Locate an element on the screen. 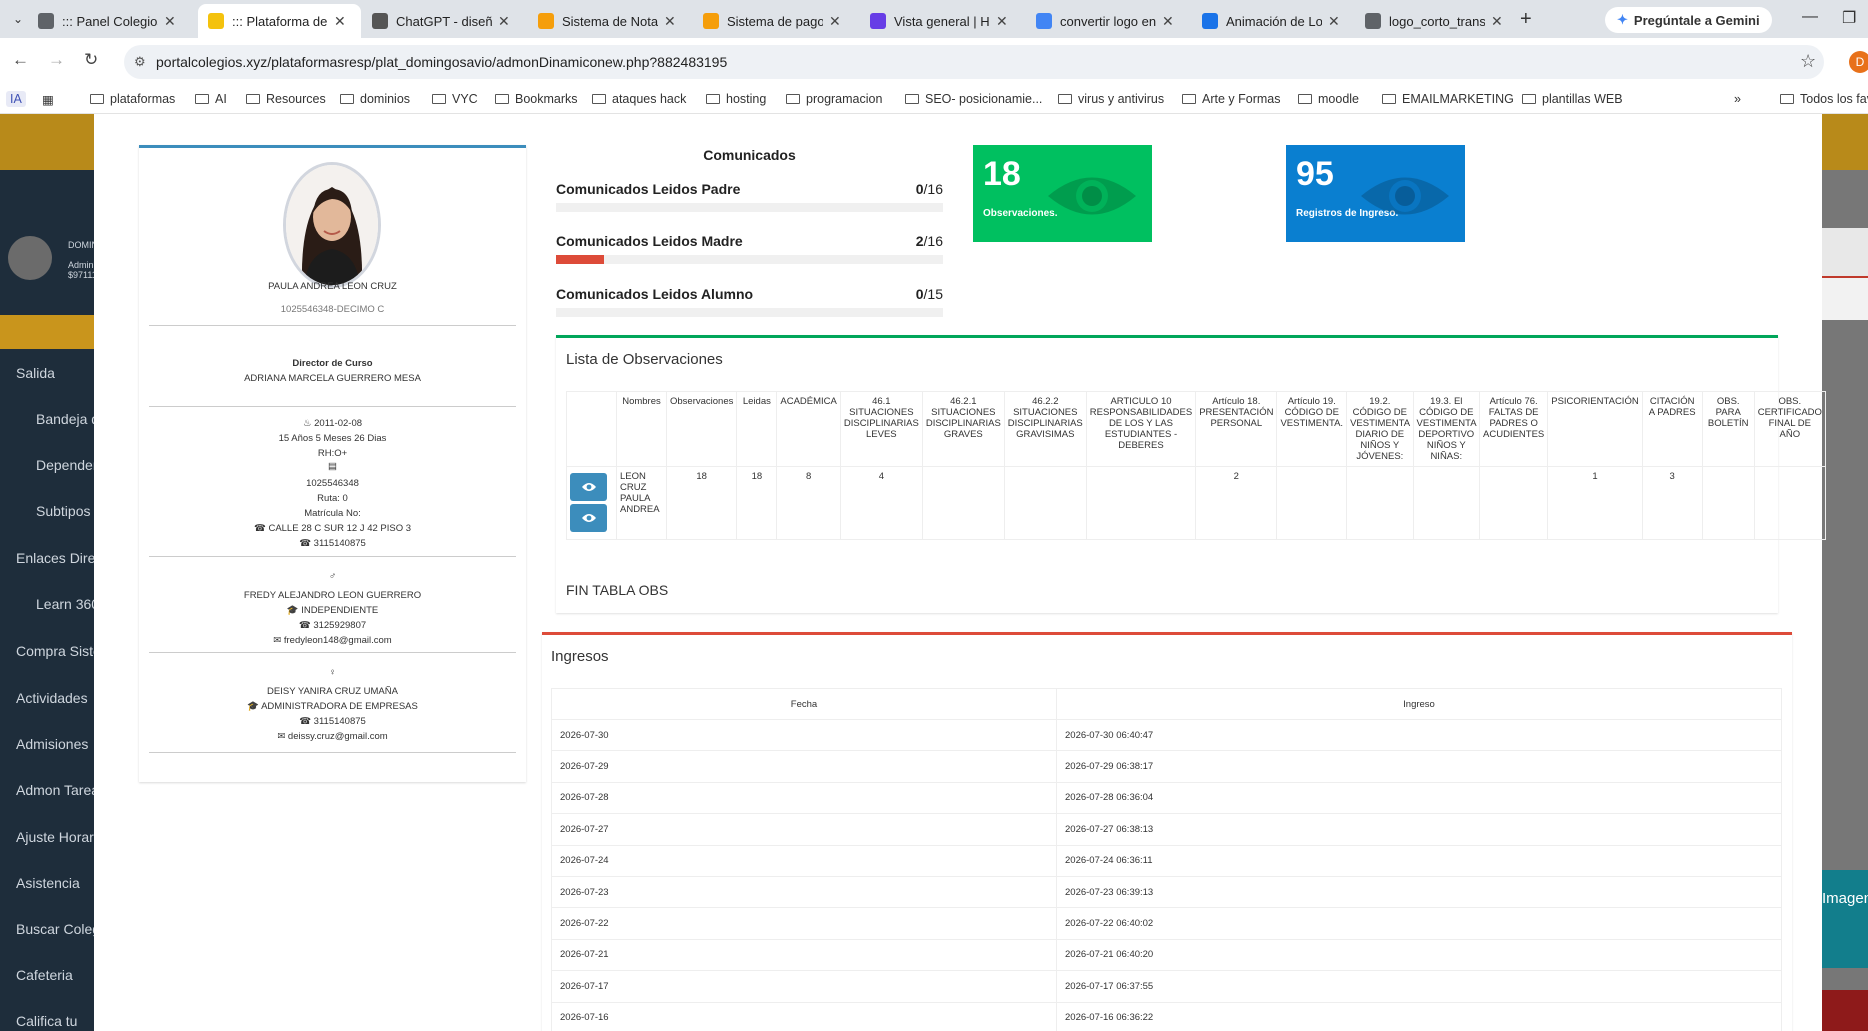 The width and height of the screenshot is (1868, 1031). all-bookmarks-label: Todos los favoritos is located at coordinates (1834, 99).